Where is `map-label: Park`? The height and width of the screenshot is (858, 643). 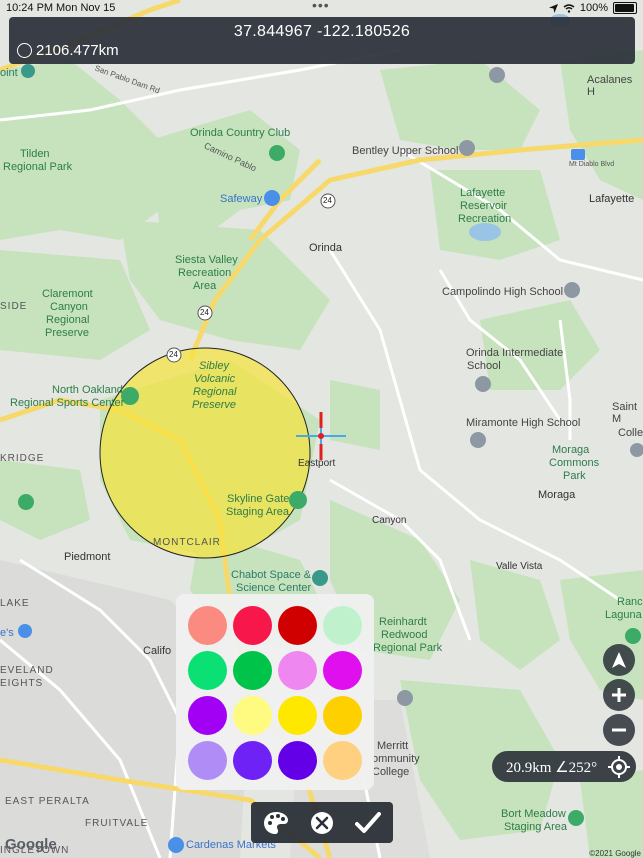 map-label: Park is located at coordinates (574, 476).